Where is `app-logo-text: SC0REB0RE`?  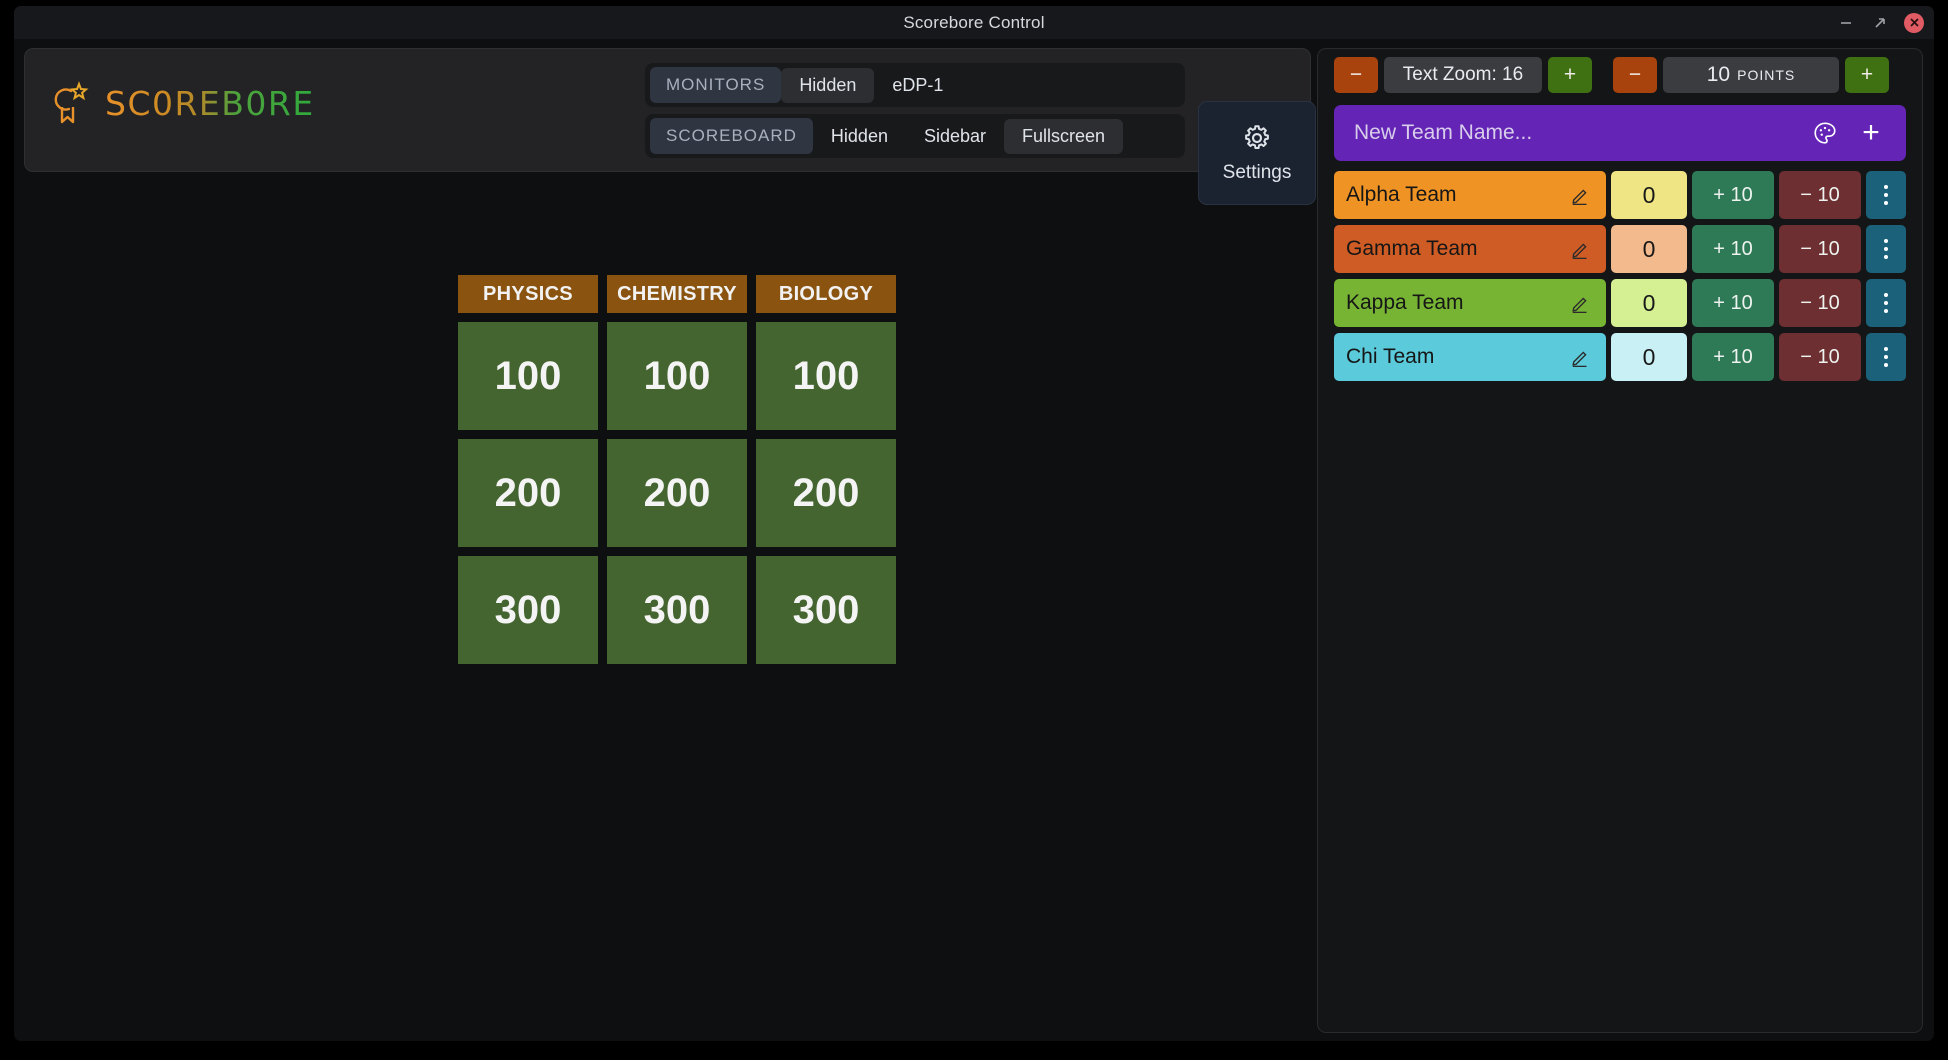
app-logo-text: SC0REB0RE is located at coordinates (210, 103).